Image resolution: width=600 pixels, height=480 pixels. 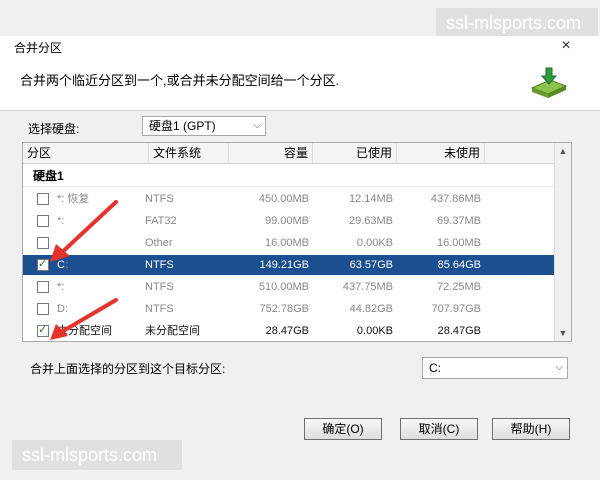 What do you see at coordinates (563, 333) in the screenshot?
I see `scroll-down-icon: ▼` at bounding box center [563, 333].